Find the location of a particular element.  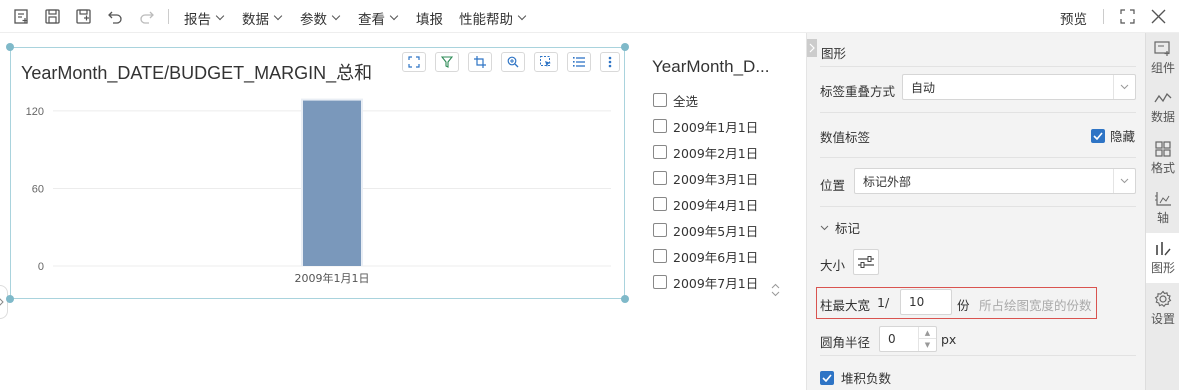

filter-item-label: 全选 is located at coordinates (686, 101).